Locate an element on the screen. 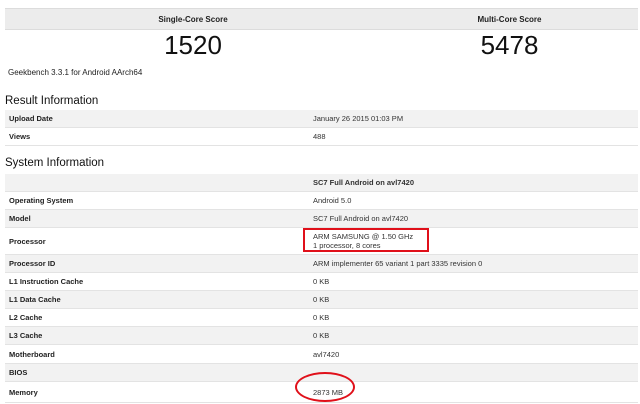  single-core-label: Single-Core Score is located at coordinates (193, 19).